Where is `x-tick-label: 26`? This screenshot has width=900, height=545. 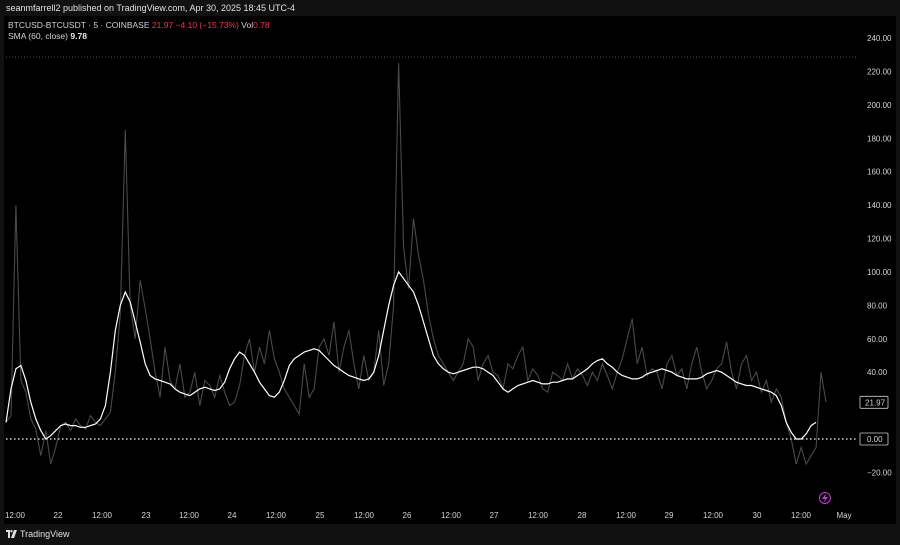 x-tick-label: 26 is located at coordinates (407, 515).